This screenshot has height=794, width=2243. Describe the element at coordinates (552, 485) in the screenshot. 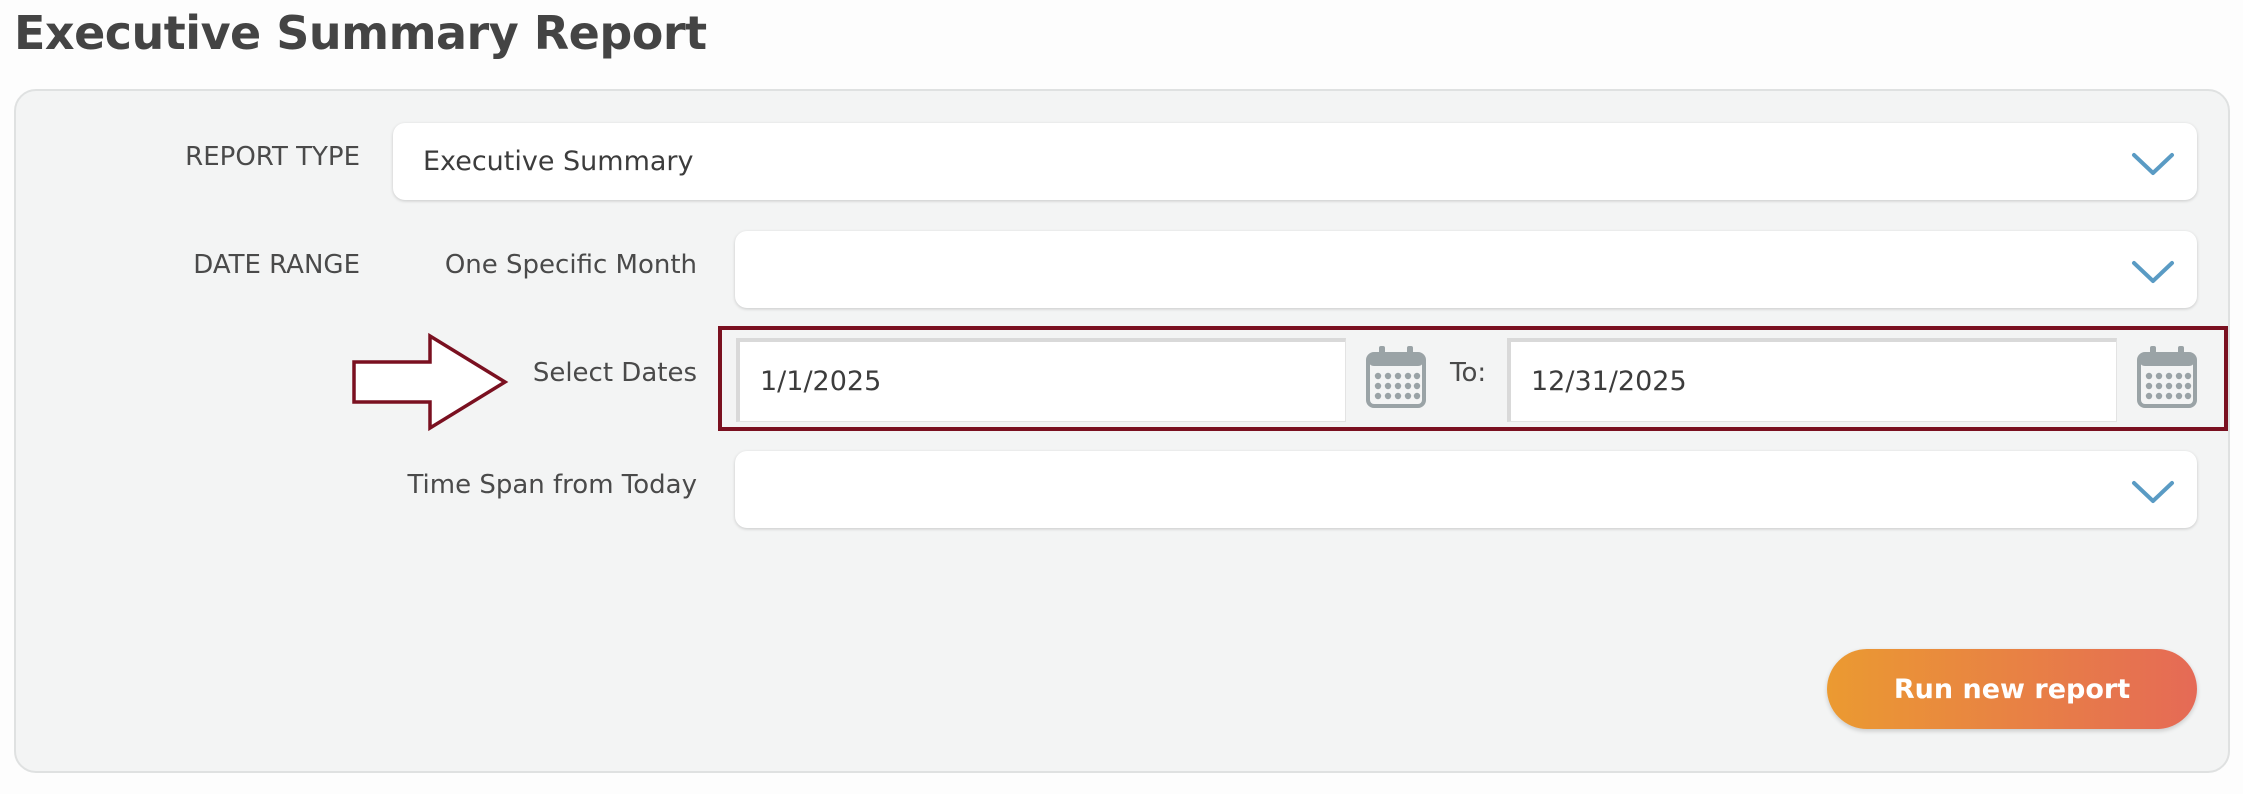

I see `time-span-label: Time Span from Today` at that location.